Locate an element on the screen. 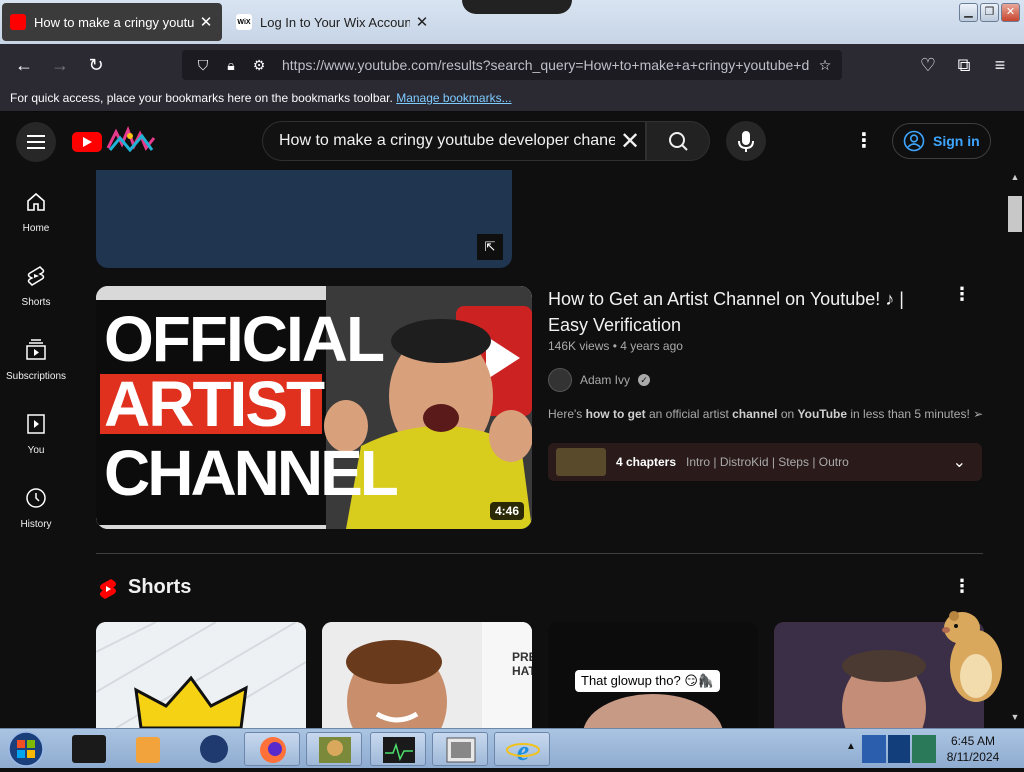 This screenshot has width=1024, height=772. taskbar-firefox is located at coordinates (272, 749).